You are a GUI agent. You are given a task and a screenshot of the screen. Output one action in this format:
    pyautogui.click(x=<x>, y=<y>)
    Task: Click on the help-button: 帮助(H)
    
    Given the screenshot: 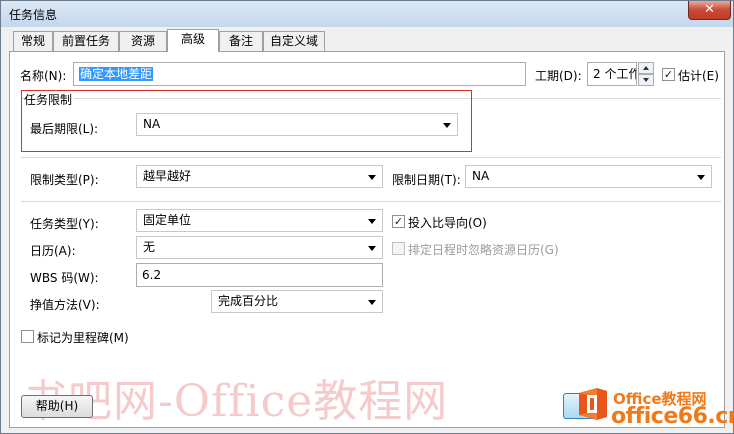 What is the action you would take?
    pyautogui.click(x=57, y=406)
    